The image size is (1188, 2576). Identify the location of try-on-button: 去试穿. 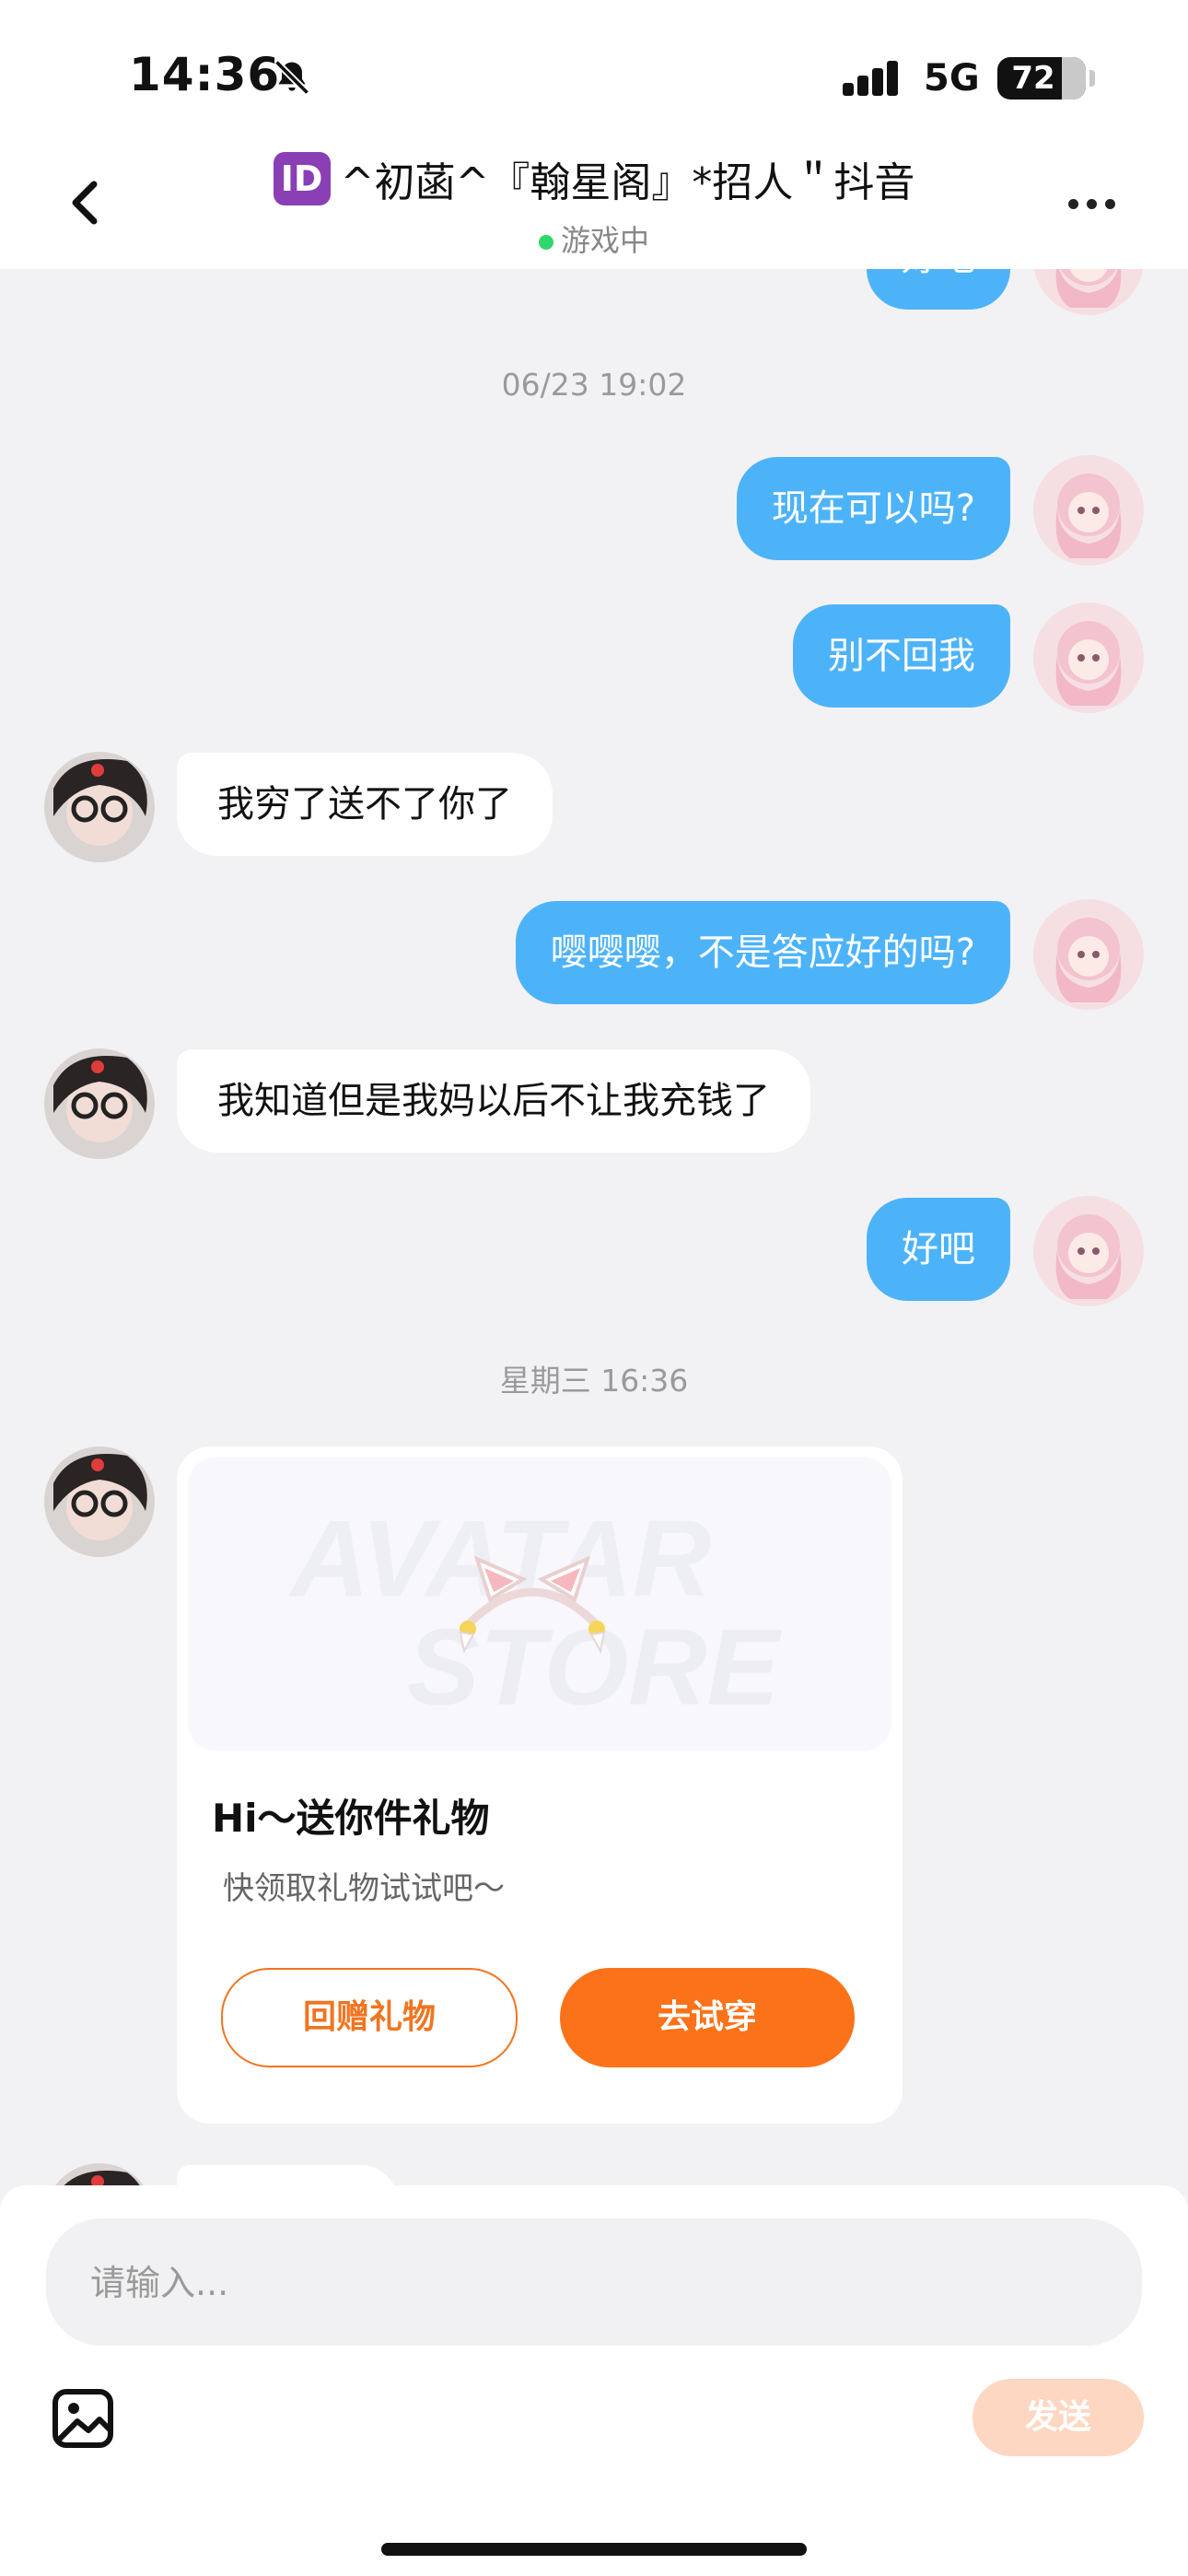
(707, 2017).